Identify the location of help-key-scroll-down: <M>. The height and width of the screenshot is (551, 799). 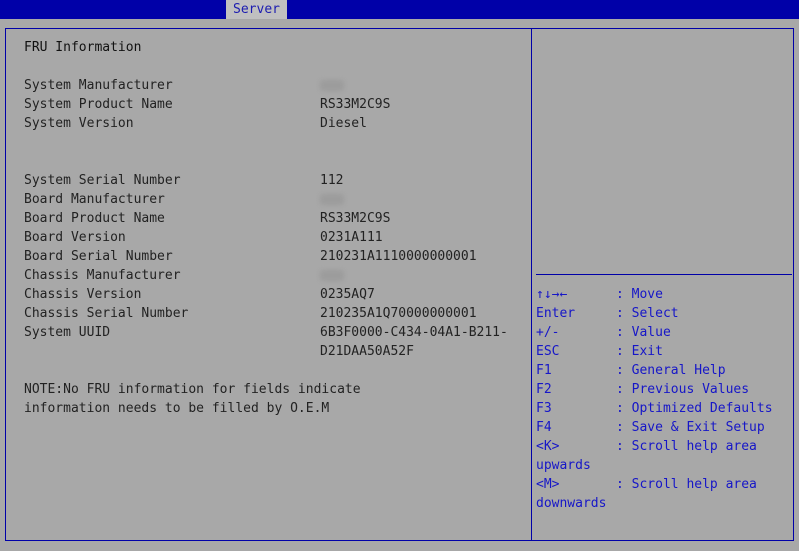
(548, 484).